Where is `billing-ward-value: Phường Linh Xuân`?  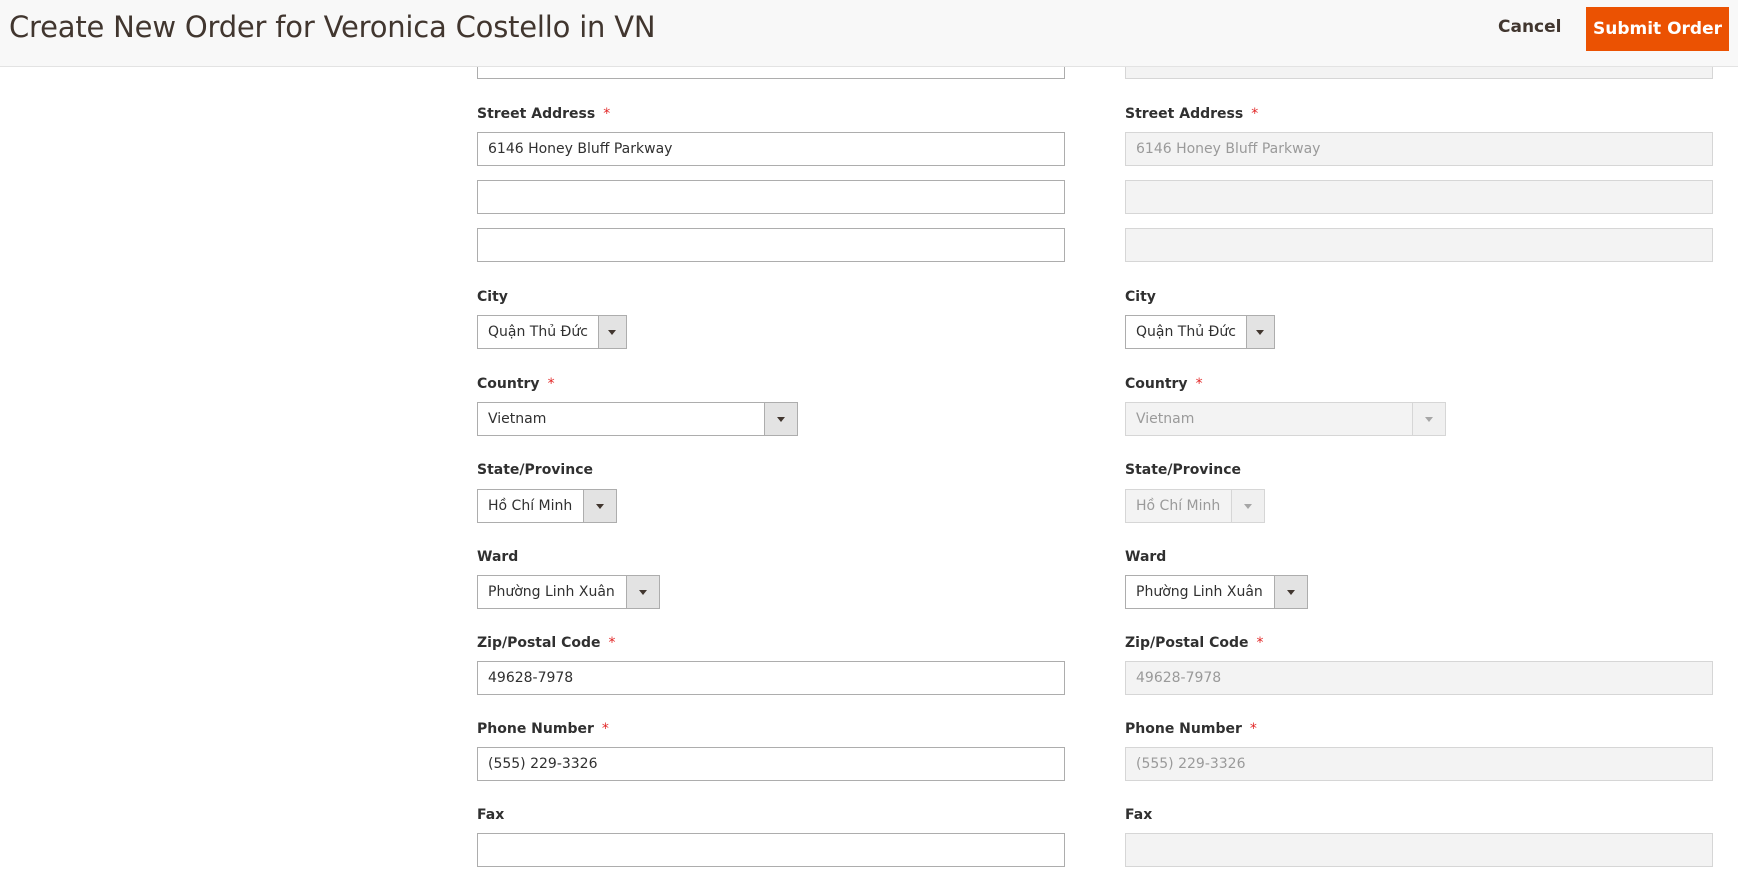 billing-ward-value: Phường Linh Xuân is located at coordinates (551, 592).